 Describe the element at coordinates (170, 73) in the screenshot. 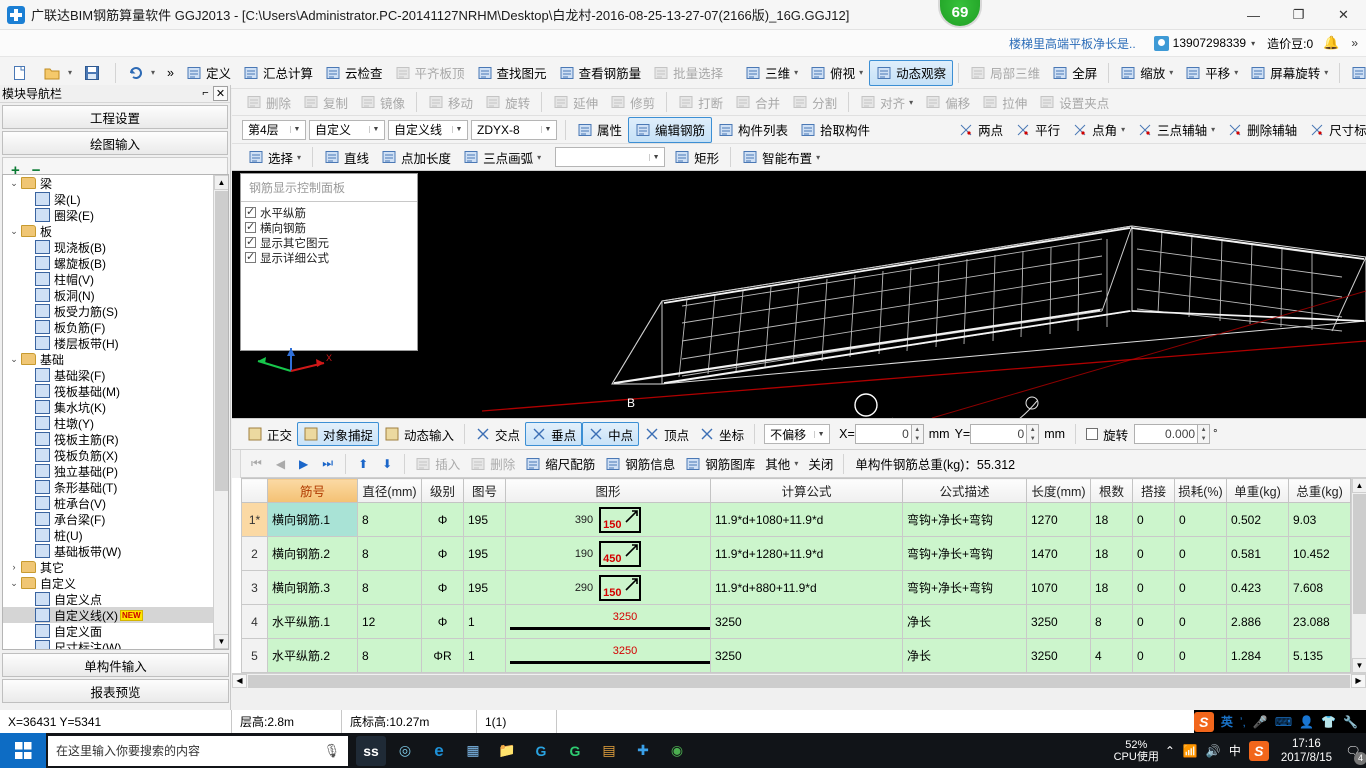

I see `toolbar-overflow-left: »` at that location.